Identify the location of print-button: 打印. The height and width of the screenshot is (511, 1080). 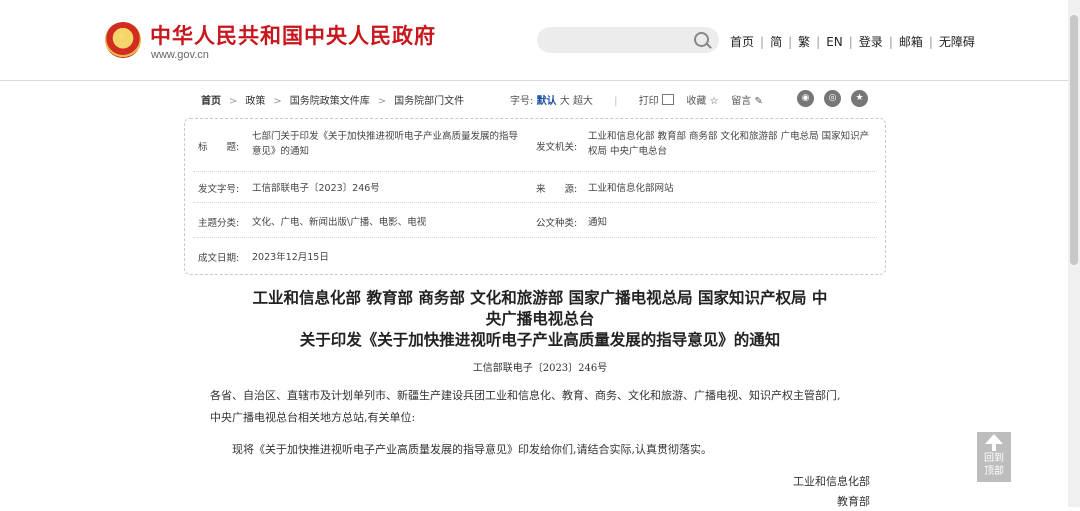
(656, 100).